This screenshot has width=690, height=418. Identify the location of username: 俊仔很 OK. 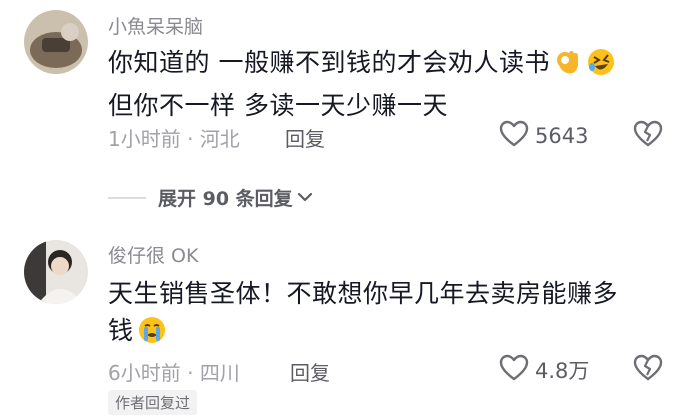
(153, 254).